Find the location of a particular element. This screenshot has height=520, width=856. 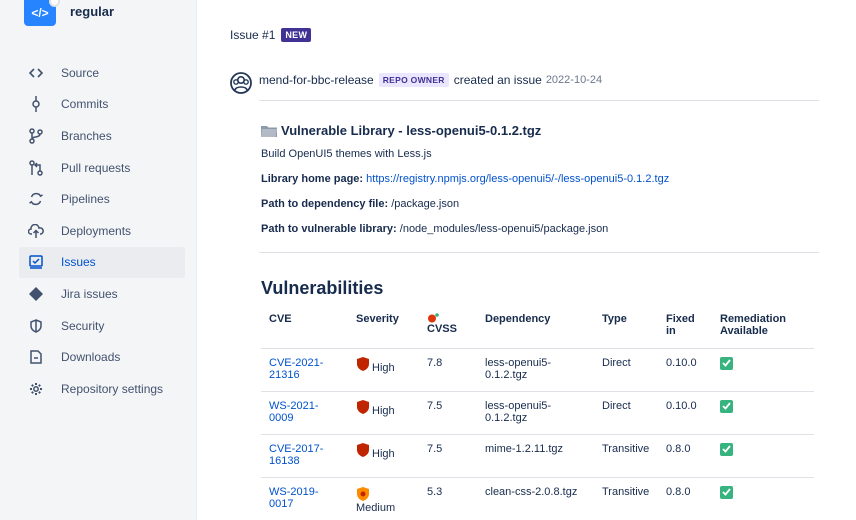

library-home-label: Library home page: is located at coordinates (312, 179).